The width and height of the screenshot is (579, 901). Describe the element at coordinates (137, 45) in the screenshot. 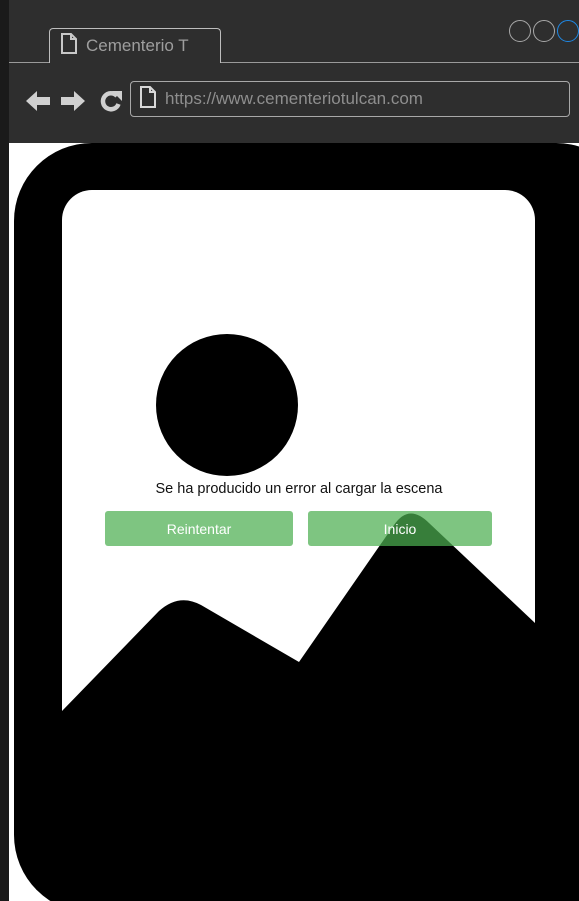

I see `tab-title: Cementerio T` at that location.